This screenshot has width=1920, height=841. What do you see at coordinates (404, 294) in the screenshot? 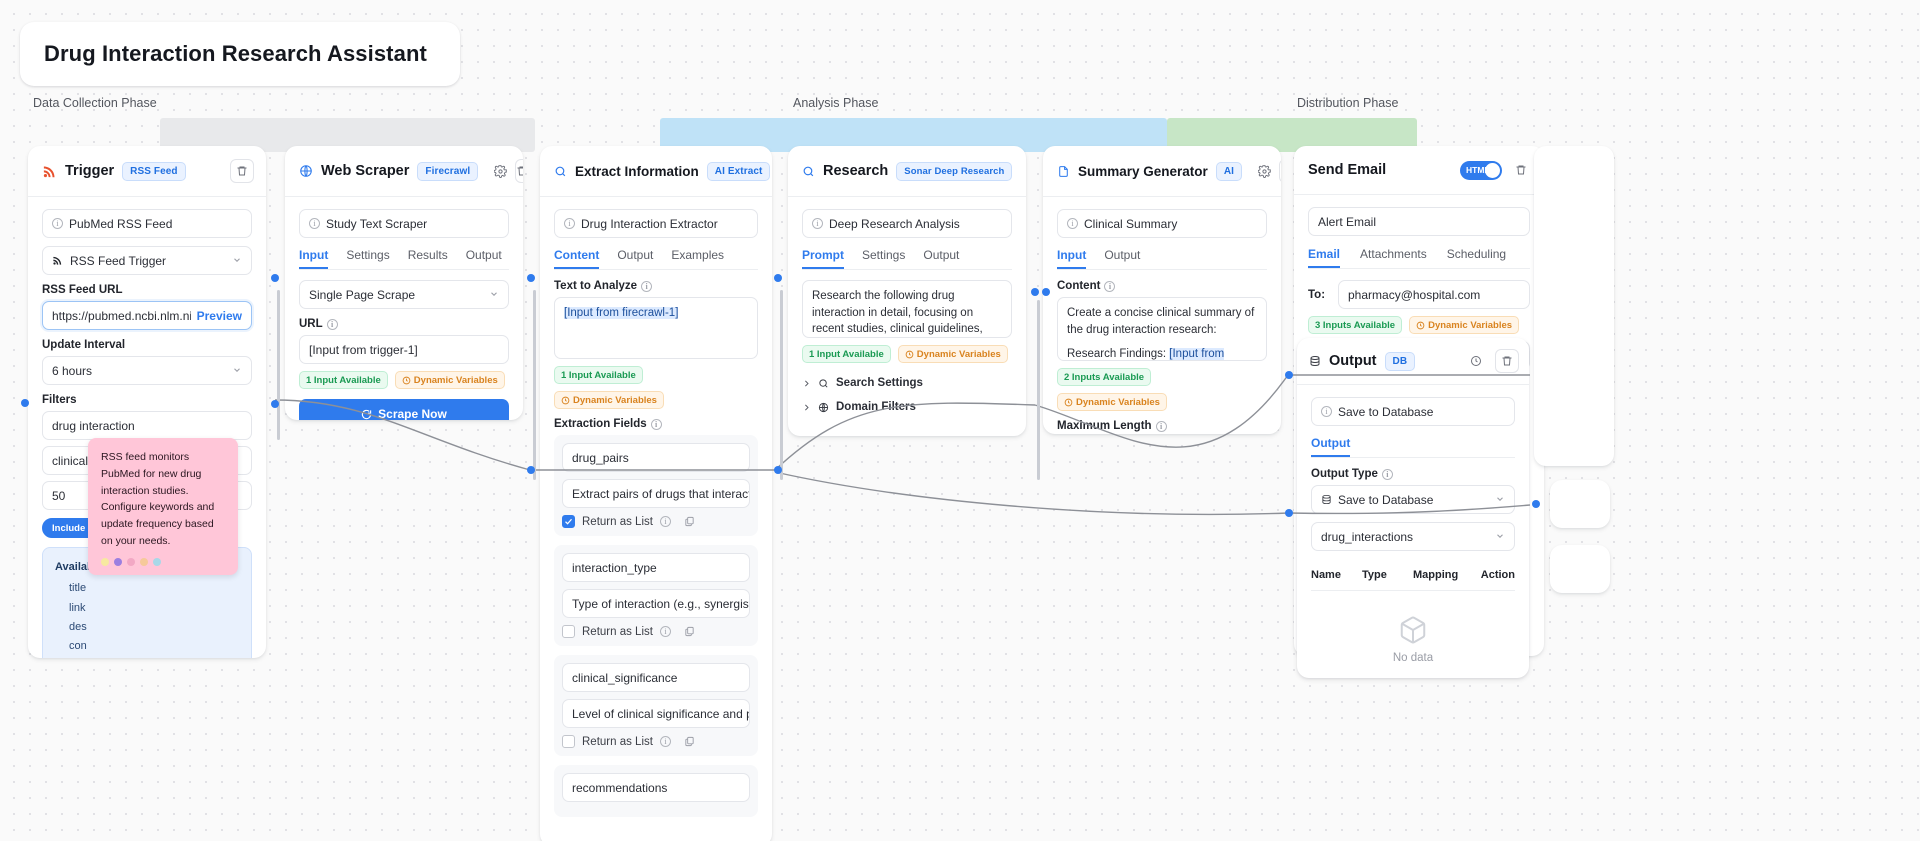
I see `scraper-mode-select: Single Page Scrape` at bounding box center [404, 294].